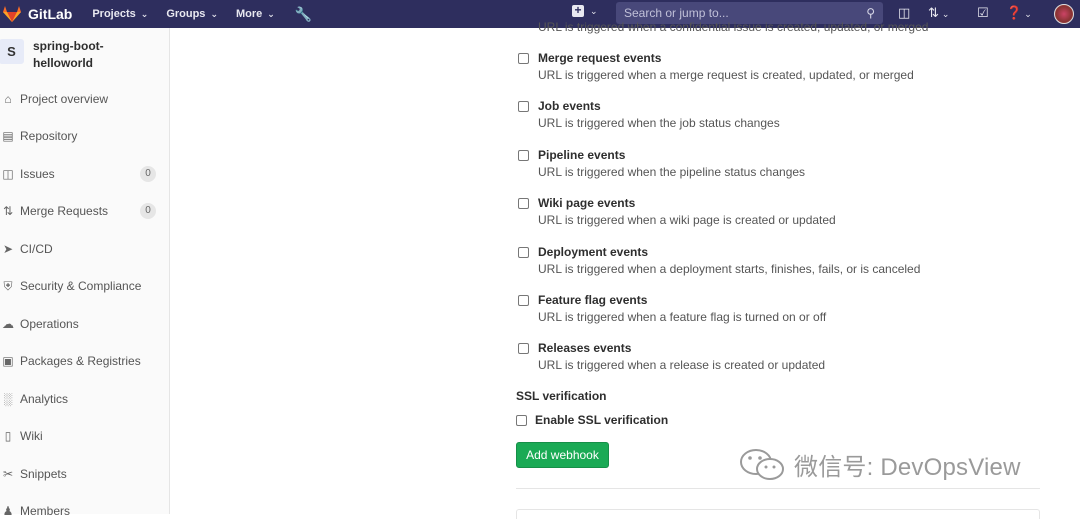 The image size is (1080, 523). Describe the element at coordinates (778, 488) in the screenshot. I see `section-divider` at that location.